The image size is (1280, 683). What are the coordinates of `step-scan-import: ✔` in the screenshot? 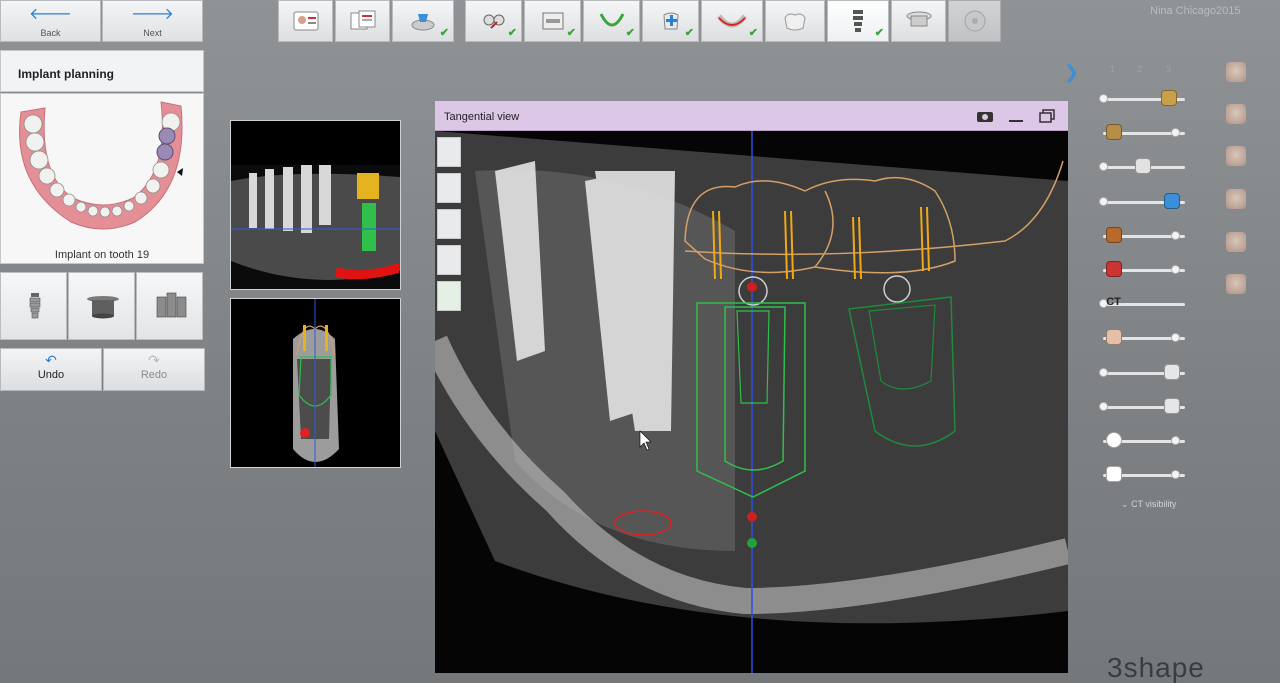 It's located at (423, 21).